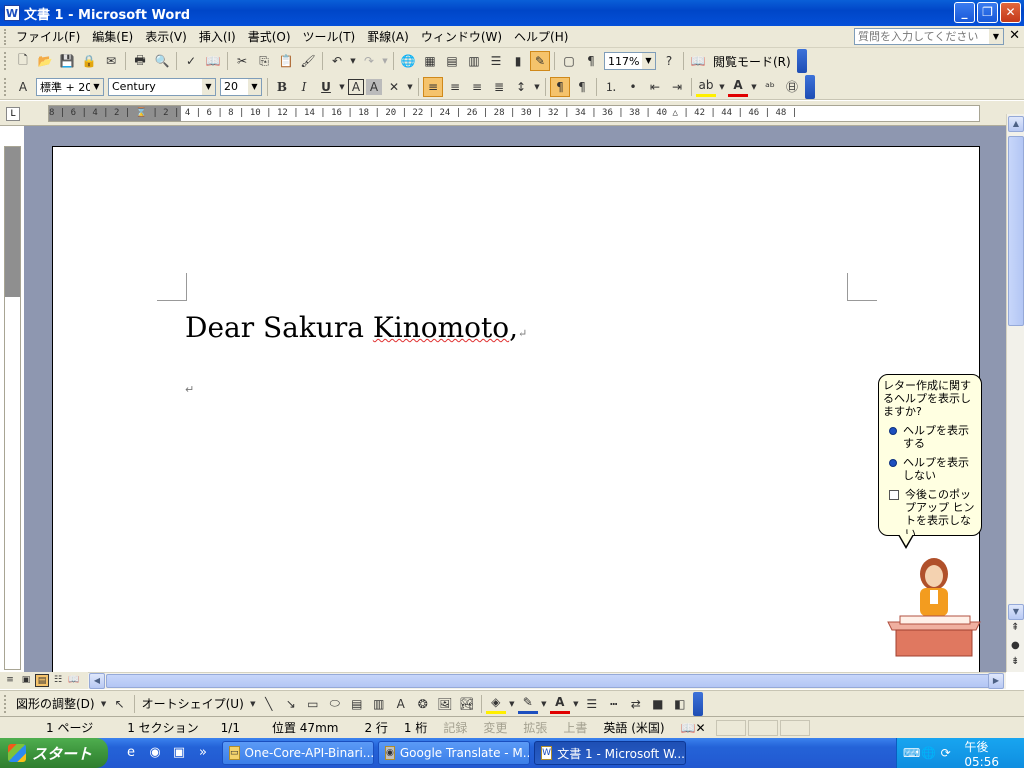 Image resolution: width=1024 pixels, height=769 pixels. What do you see at coordinates (540, 61) in the screenshot?
I see `drawing-toolbar-icon: ✎` at bounding box center [540, 61].